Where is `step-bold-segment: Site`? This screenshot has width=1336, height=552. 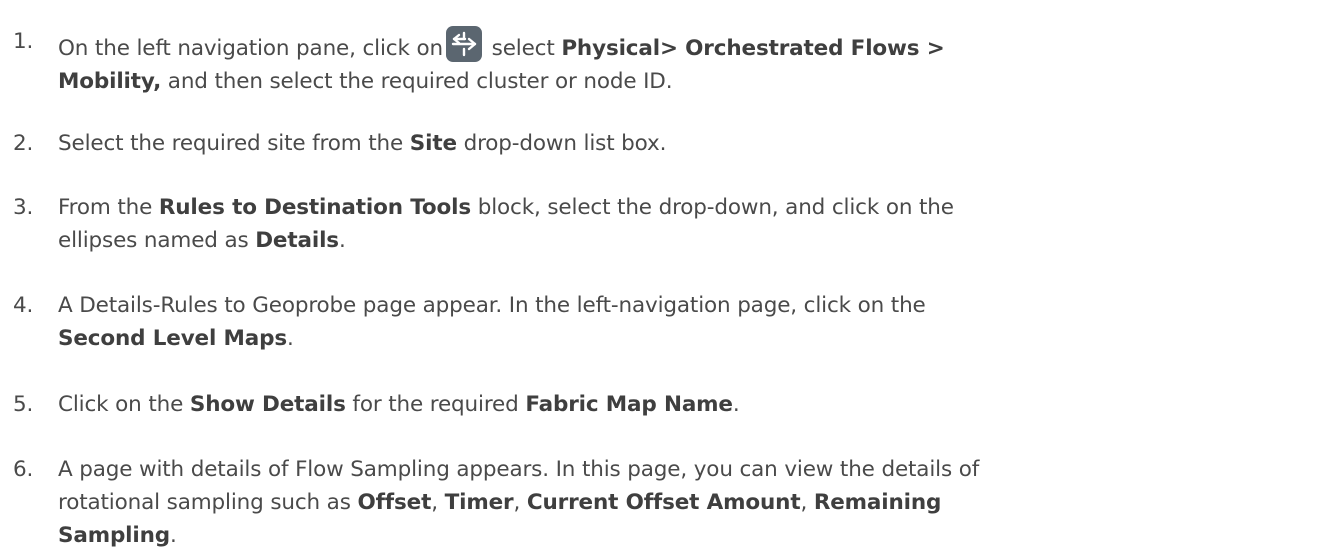 step-bold-segment: Site is located at coordinates (433, 143).